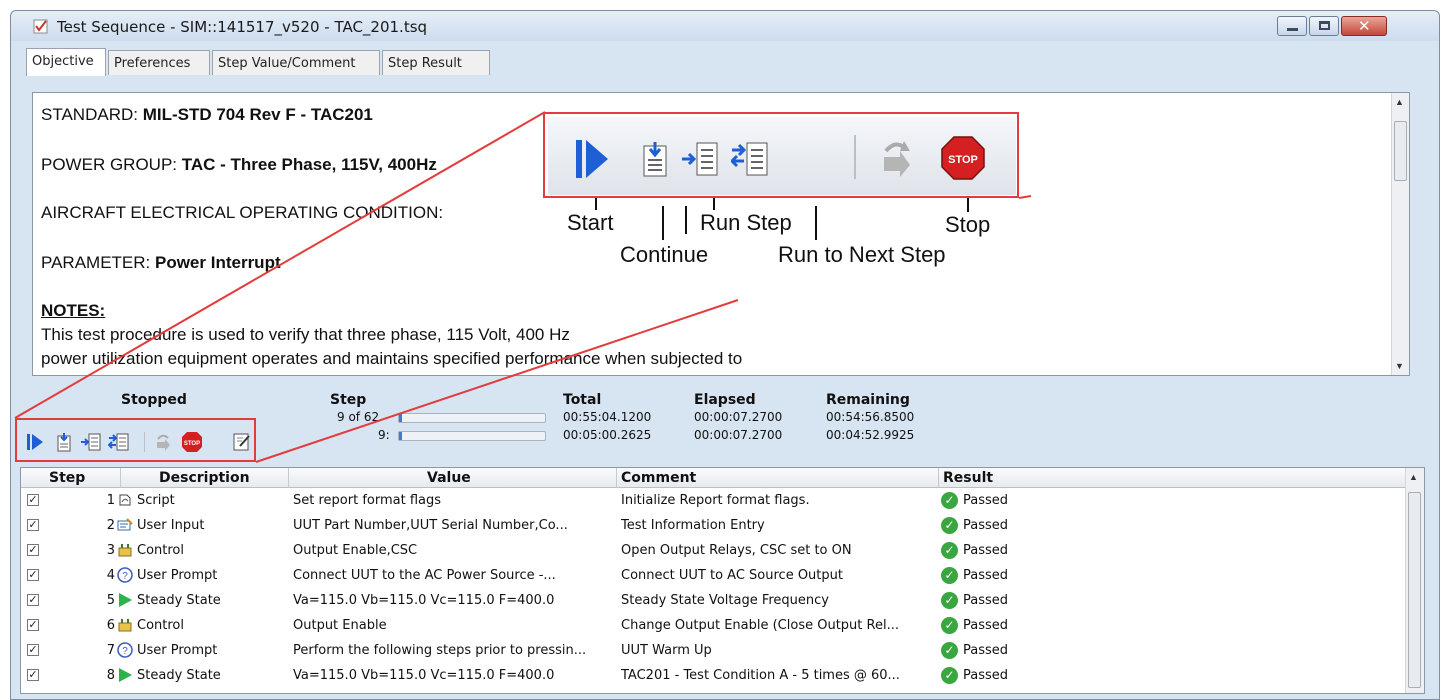 This screenshot has height=700, width=1443. Describe the element at coordinates (242, 442) in the screenshot. I see `edit-report-icon` at that location.